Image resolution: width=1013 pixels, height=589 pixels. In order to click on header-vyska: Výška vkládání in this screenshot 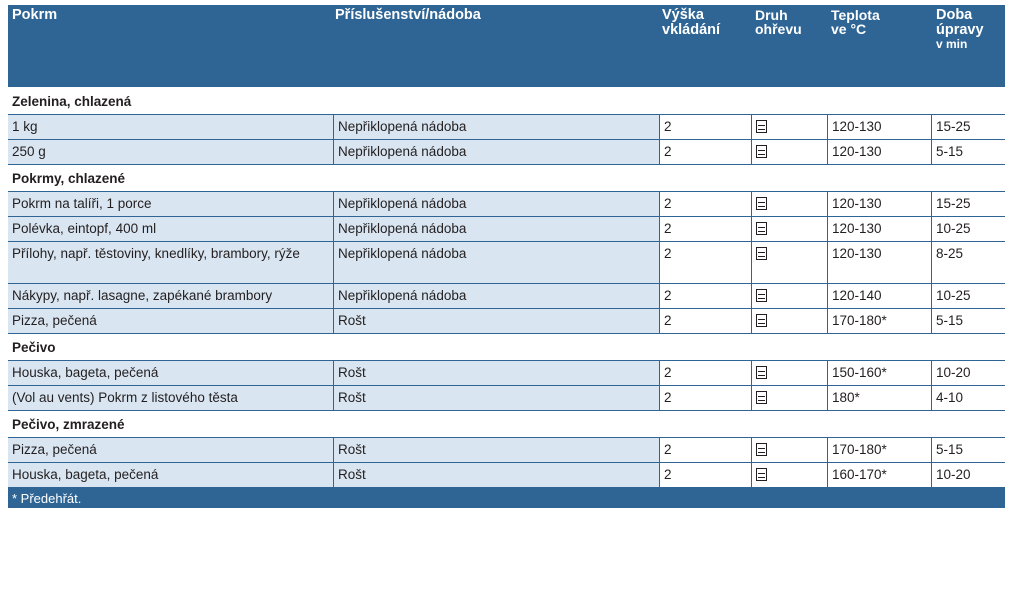, I will do `click(691, 22)`.